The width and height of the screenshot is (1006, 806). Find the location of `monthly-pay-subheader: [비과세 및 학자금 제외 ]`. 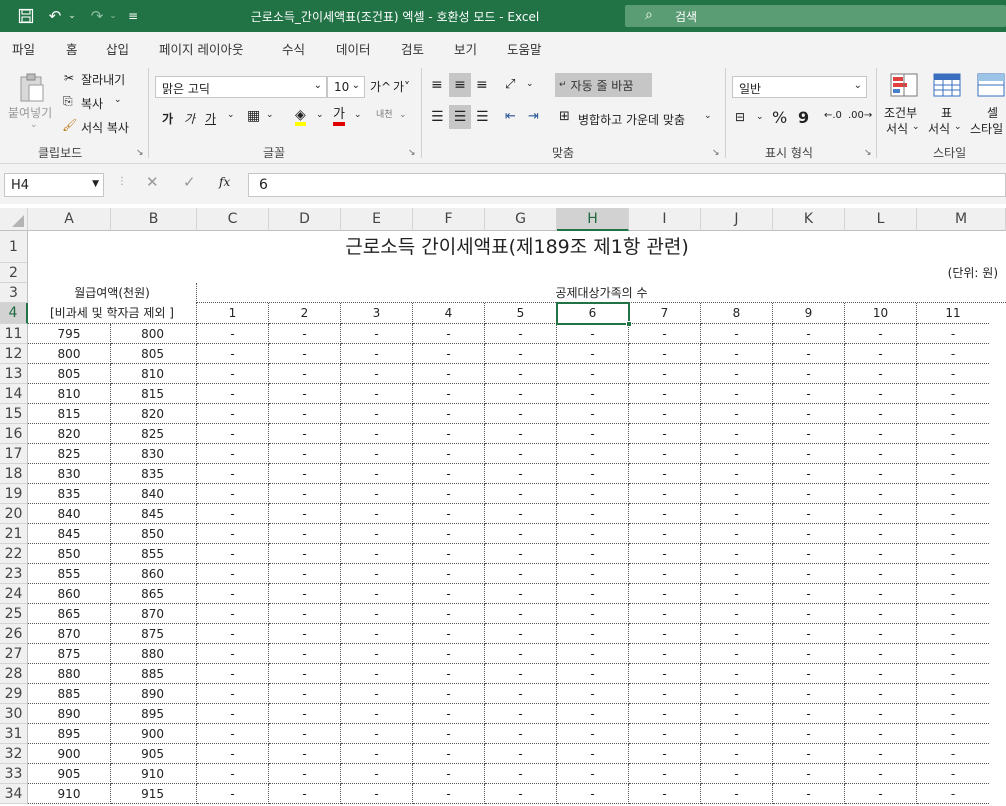

monthly-pay-subheader: [비과세 및 학자금 제외 ] is located at coordinates (112, 313).